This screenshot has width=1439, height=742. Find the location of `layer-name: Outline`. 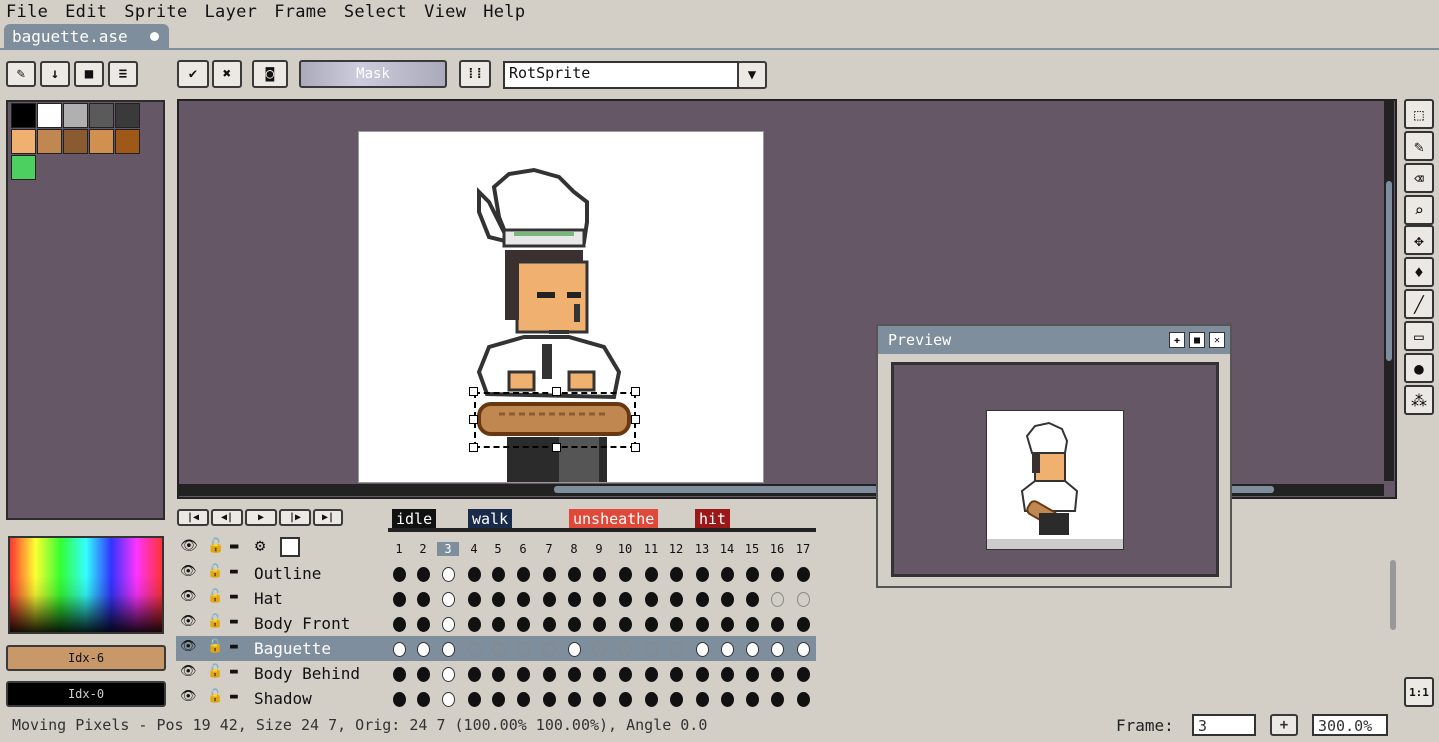

layer-name: Outline is located at coordinates (287, 573).